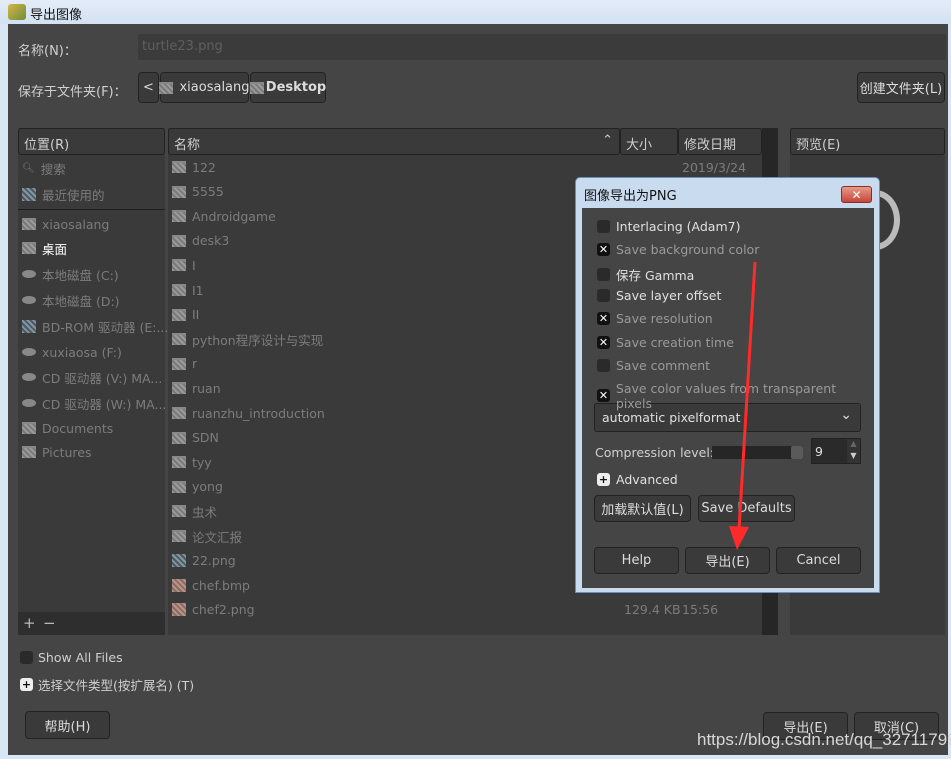 Image resolution: width=951 pixels, height=759 pixels. What do you see at coordinates (739, 538) in the screenshot?
I see `arrow-head` at bounding box center [739, 538].